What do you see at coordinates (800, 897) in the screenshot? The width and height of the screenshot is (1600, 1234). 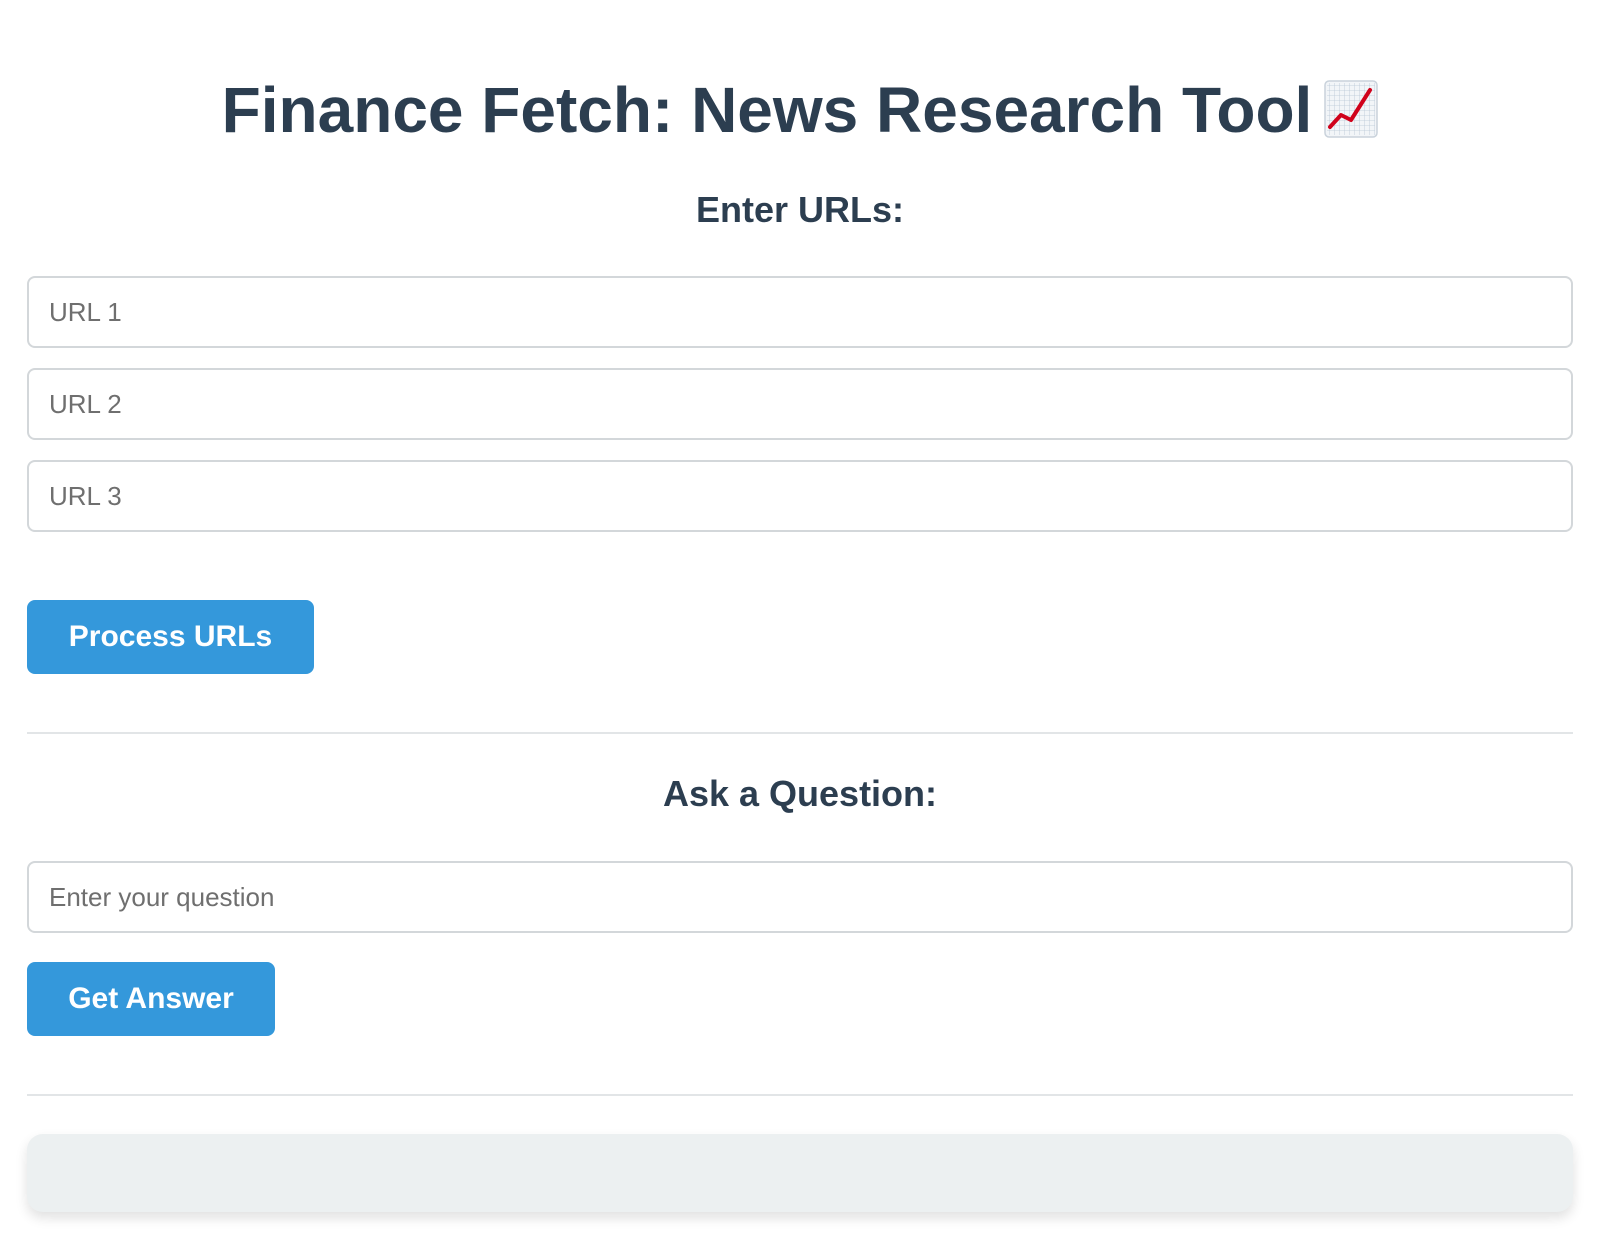 I see `question-input` at bounding box center [800, 897].